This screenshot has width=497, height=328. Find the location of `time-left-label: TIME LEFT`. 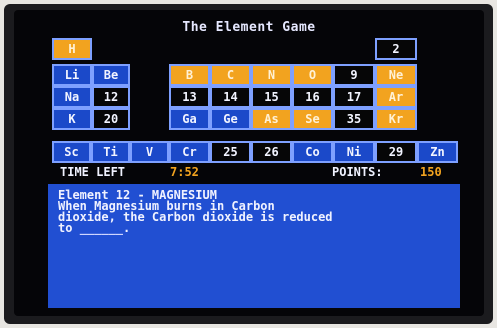

time-left-label: TIME LEFT is located at coordinates (93, 172).